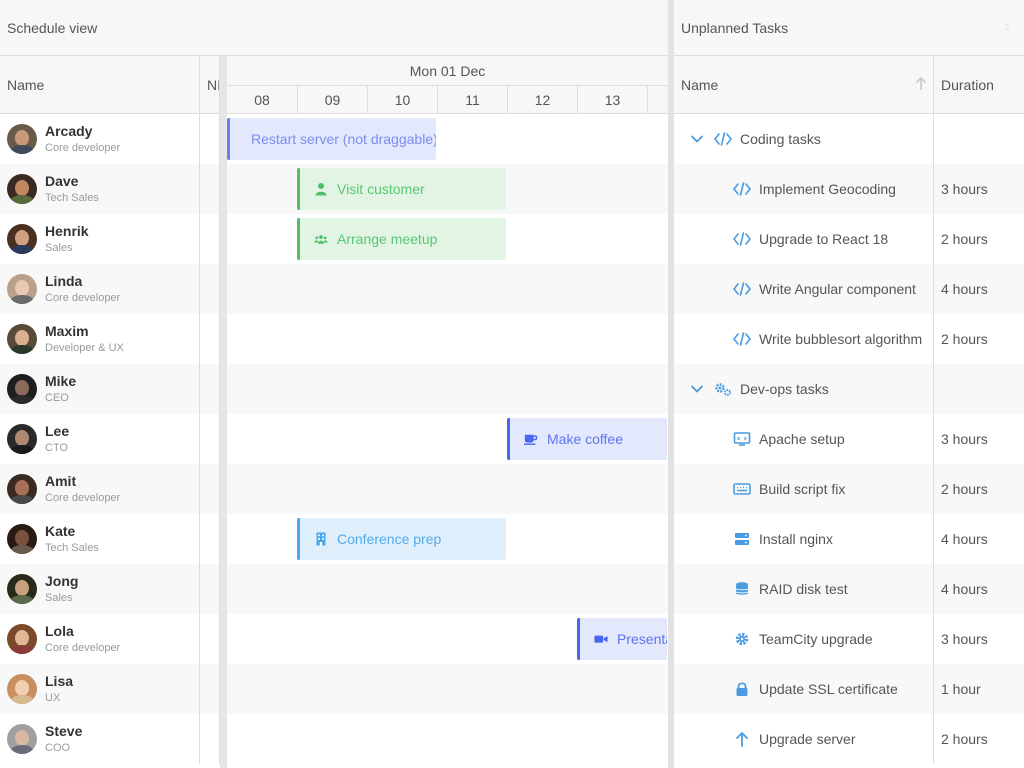  I want to click on event-bar: Conference prep, so click(401, 539).